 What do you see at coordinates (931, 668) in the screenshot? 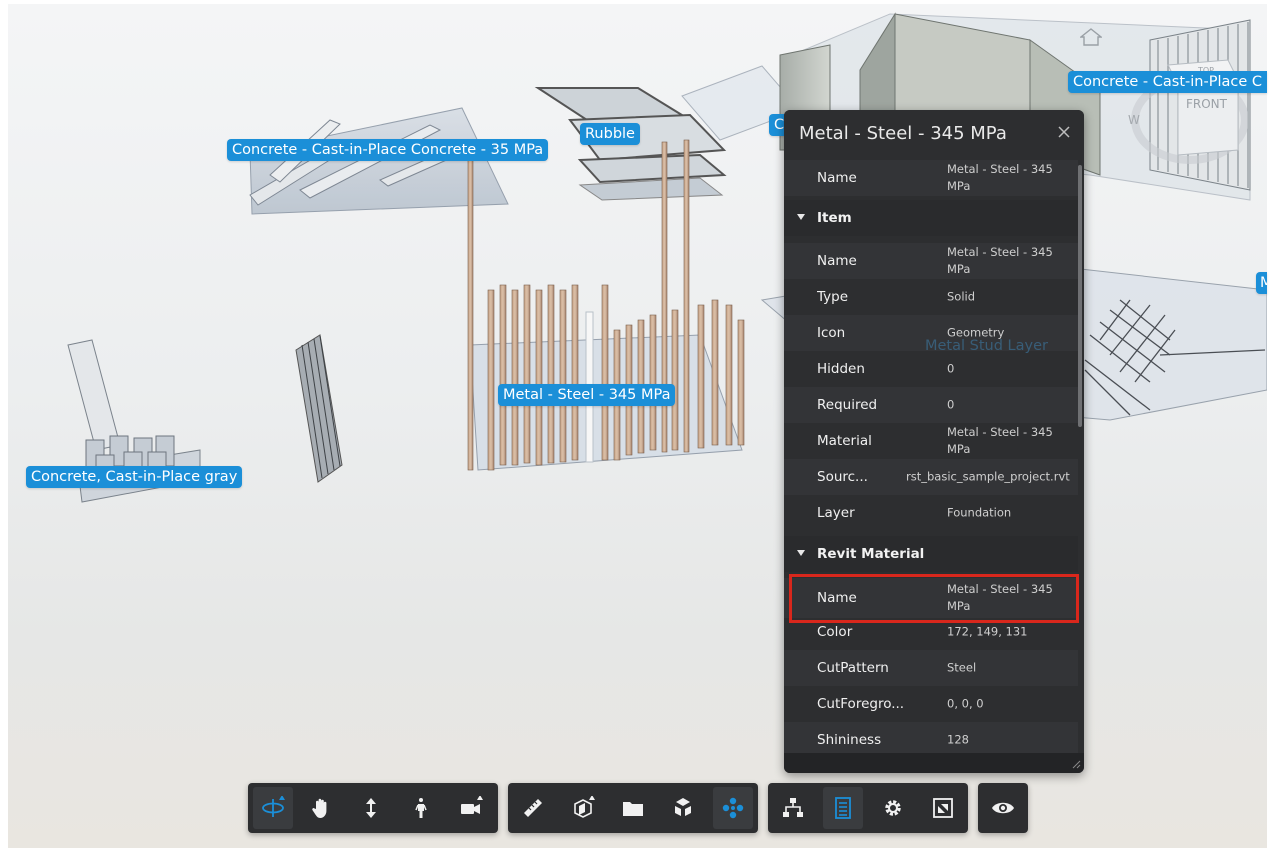
I see `property-row-cutpattern: CutPattern Steel` at bounding box center [931, 668].